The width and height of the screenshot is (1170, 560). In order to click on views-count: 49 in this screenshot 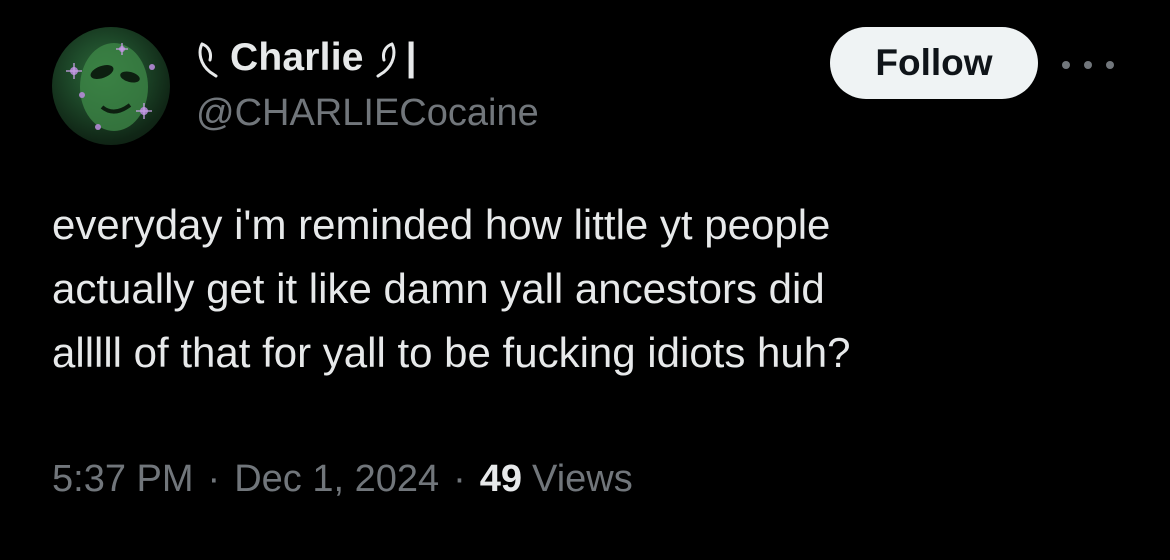, I will do `click(501, 479)`.